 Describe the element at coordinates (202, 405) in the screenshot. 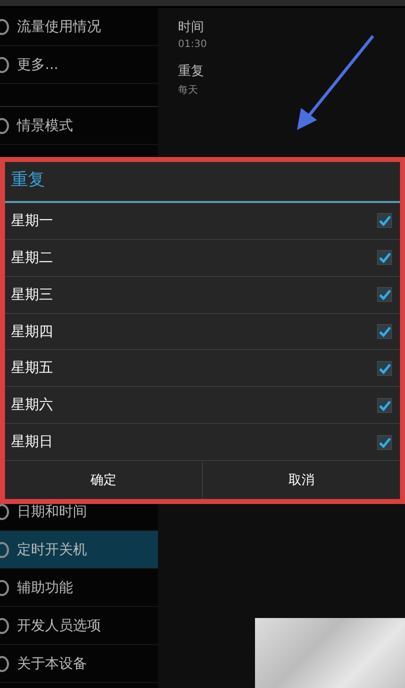

I see `weekday-option: 星期六` at that location.